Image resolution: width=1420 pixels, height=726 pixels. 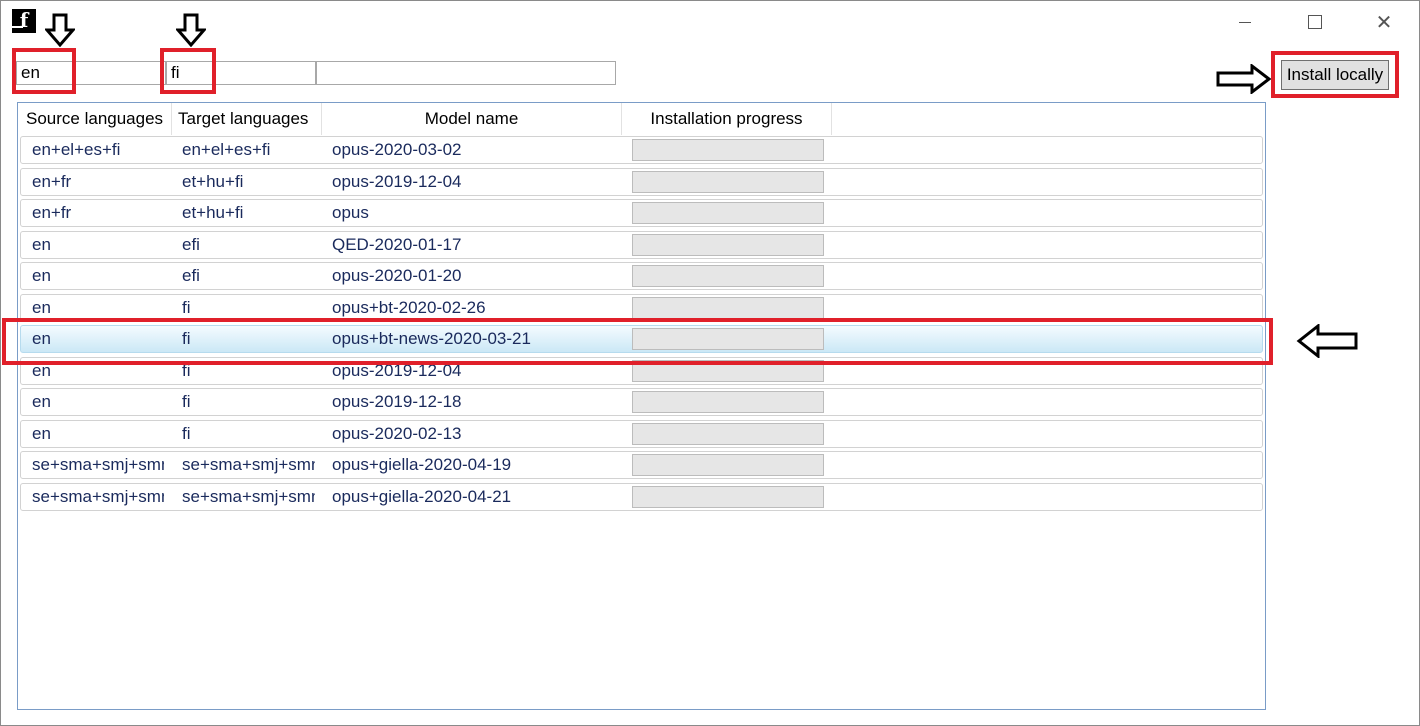 What do you see at coordinates (431, 338) in the screenshot?
I see `cell-model-name: opus+bt-news-2020-03-21` at bounding box center [431, 338].